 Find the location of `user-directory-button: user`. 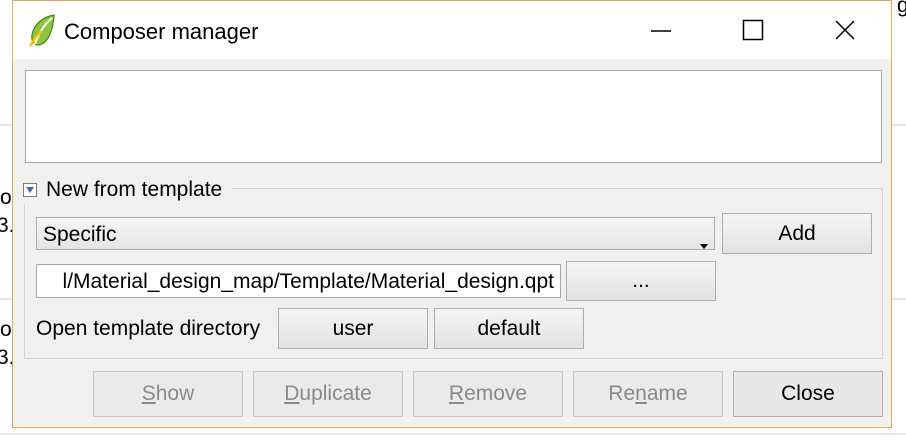

user-directory-button: user is located at coordinates (353, 328).